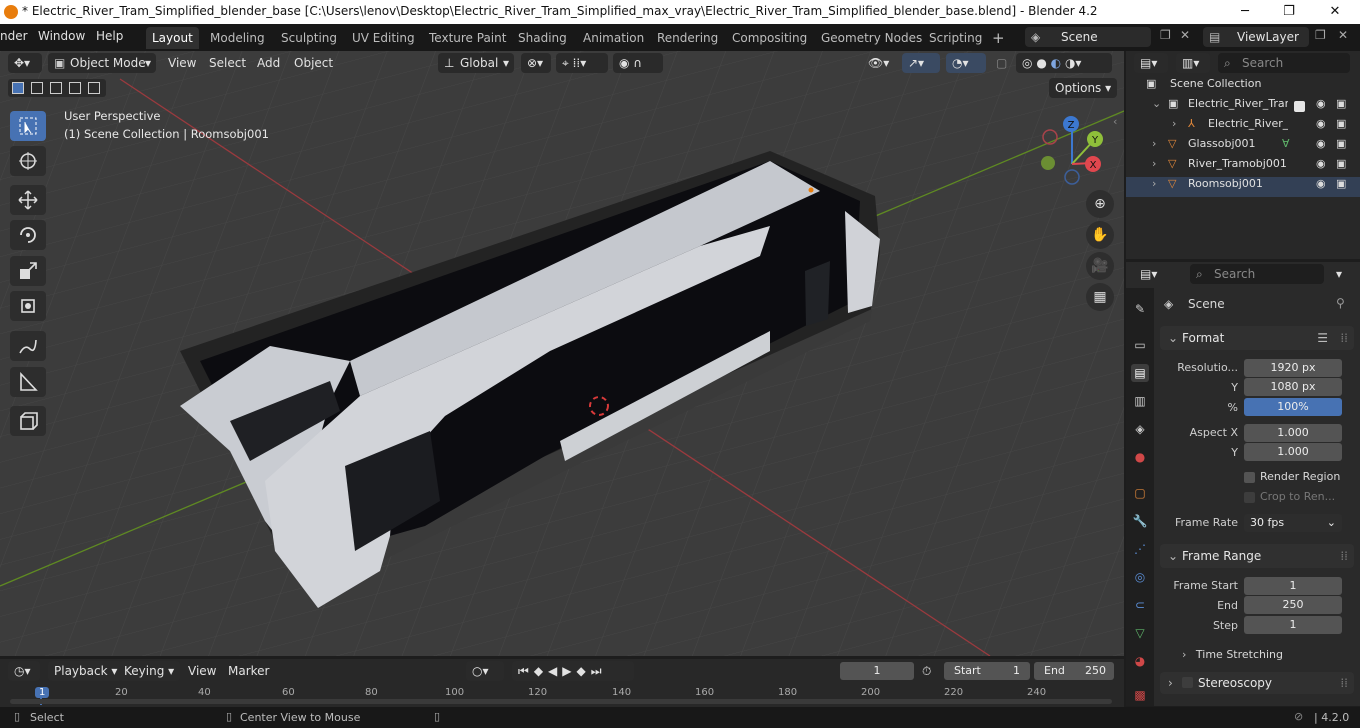 This screenshot has height=728, width=1360. What do you see at coordinates (1165, 35) in the screenshot?
I see `scene-copy-icon: ❐` at bounding box center [1165, 35].